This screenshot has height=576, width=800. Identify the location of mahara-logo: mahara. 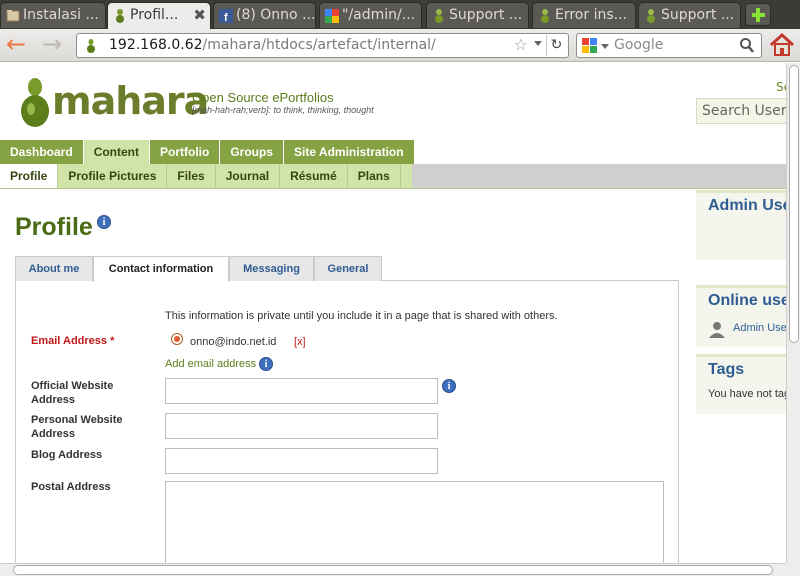
(113, 103).